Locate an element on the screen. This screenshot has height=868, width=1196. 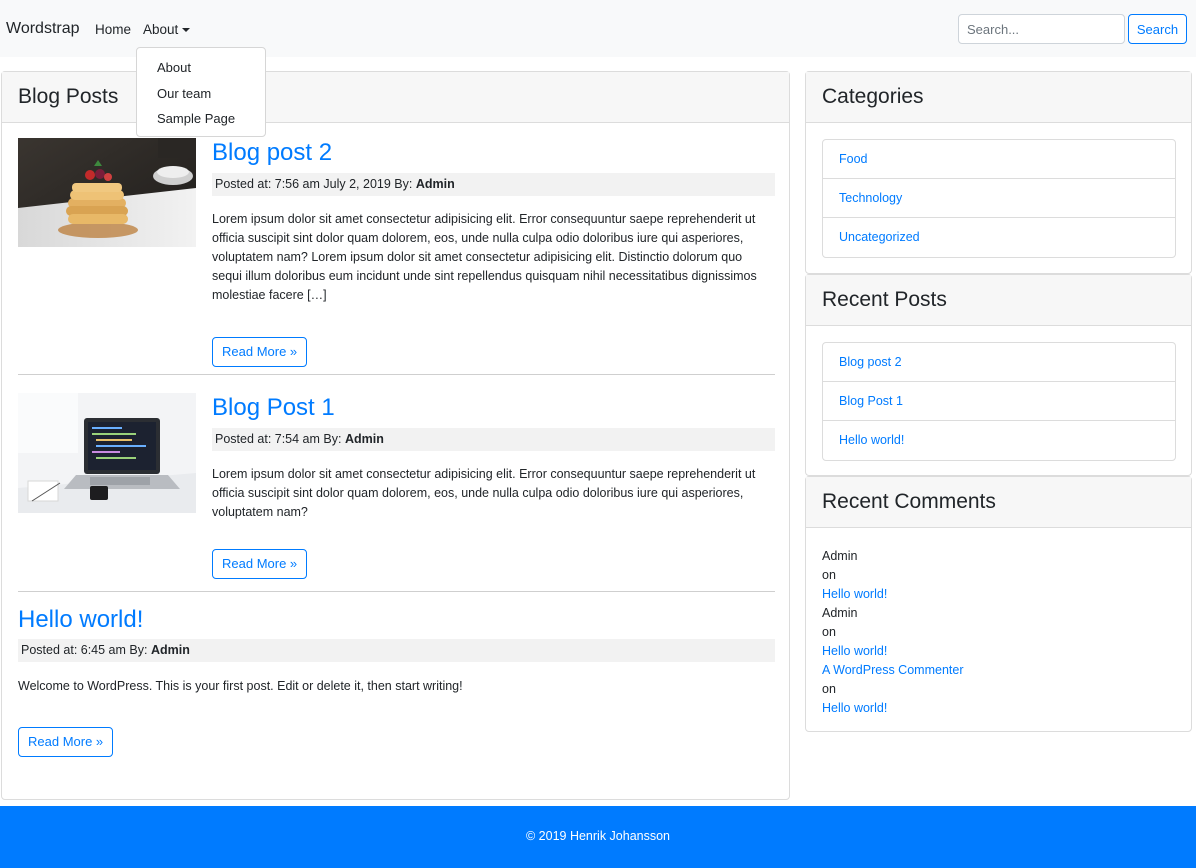
pancakes-image is located at coordinates (107, 192).